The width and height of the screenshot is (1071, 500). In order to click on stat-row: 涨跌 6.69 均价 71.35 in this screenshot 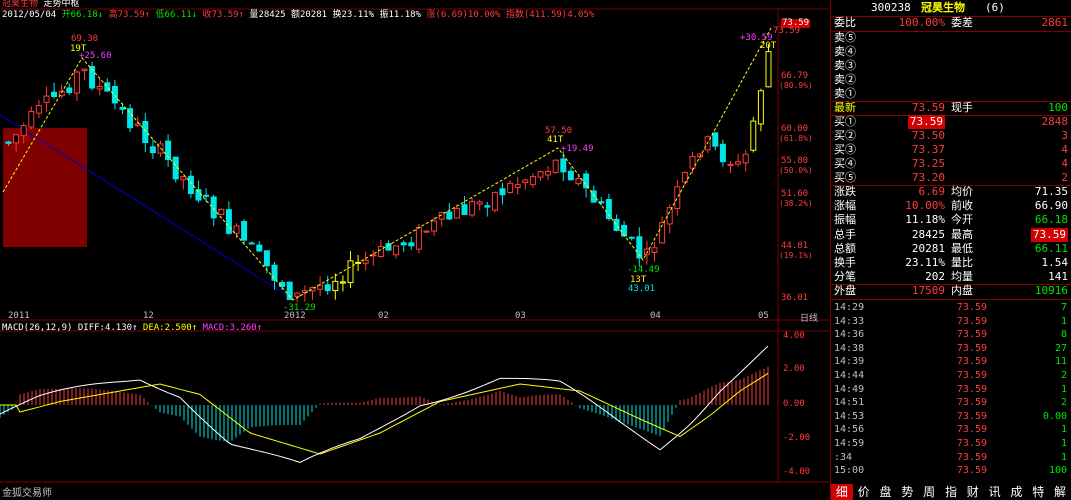, I will do `click(951, 192)`.